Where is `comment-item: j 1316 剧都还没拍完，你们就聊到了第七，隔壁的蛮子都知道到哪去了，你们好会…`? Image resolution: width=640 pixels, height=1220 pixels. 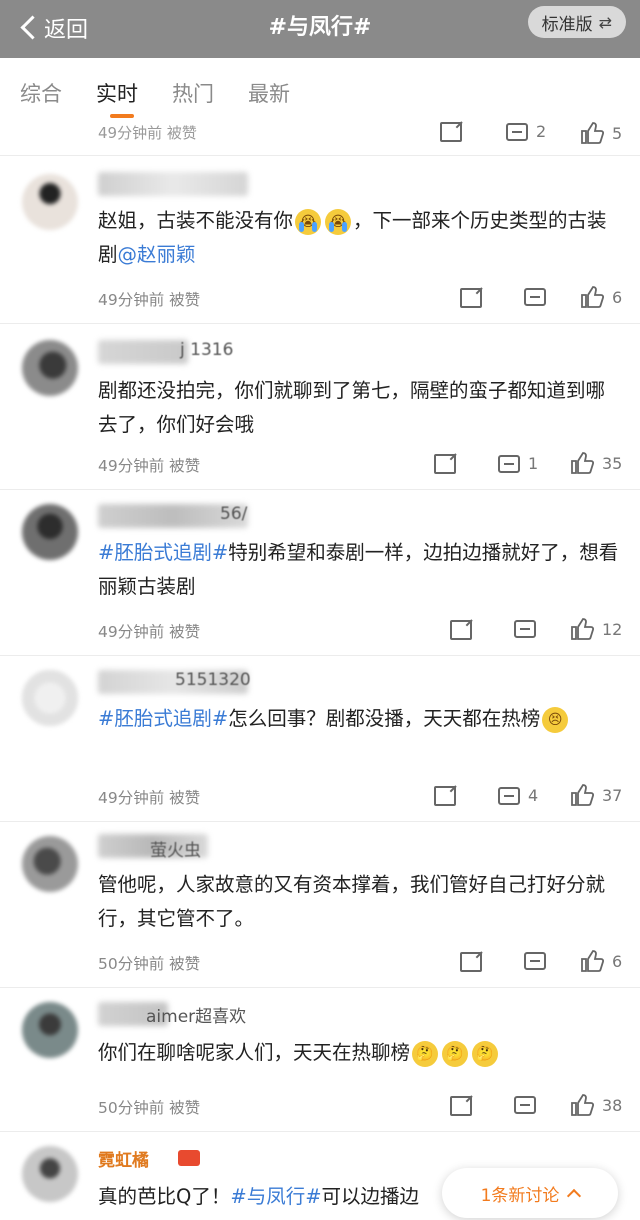
comment-item: j 1316 剧都还没拍完，你们就聊到了第七，隔壁的蛮子都知道到哪去了，你们好会… is located at coordinates (320, 407).